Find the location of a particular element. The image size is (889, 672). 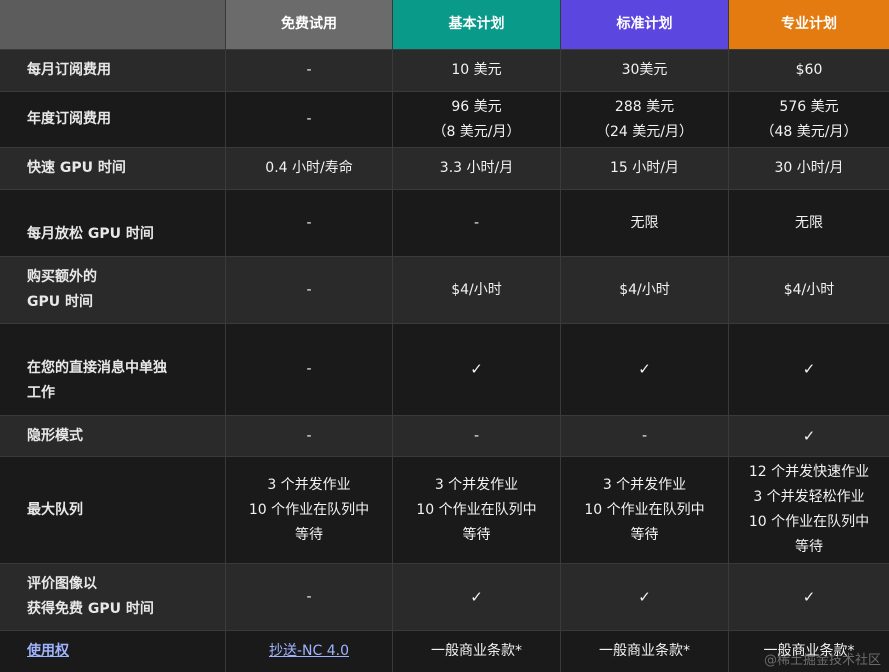

queue-line: 3 个并发轻松作业 is located at coordinates (809, 497).